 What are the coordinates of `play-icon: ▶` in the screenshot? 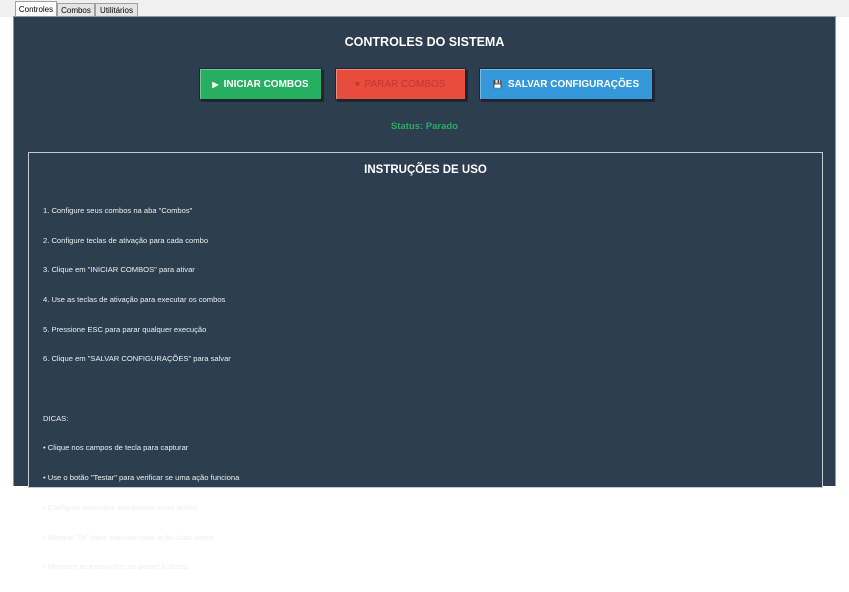 It's located at (215, 84).